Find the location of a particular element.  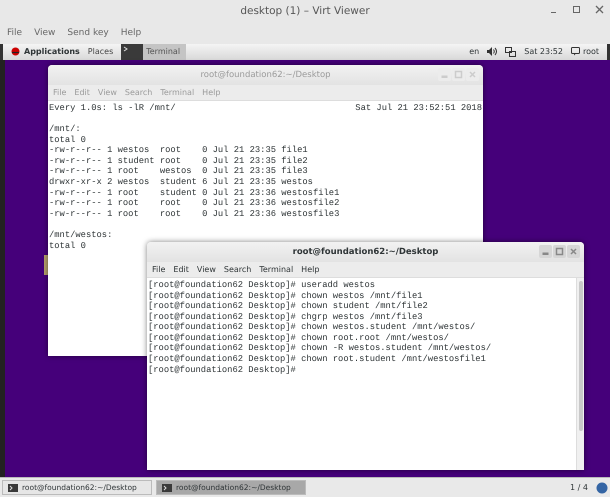

terminal-line: -rw-r--r-- 1 root westos 0 Jul 21 23:35 file3 is located at coordinates (179, 172).